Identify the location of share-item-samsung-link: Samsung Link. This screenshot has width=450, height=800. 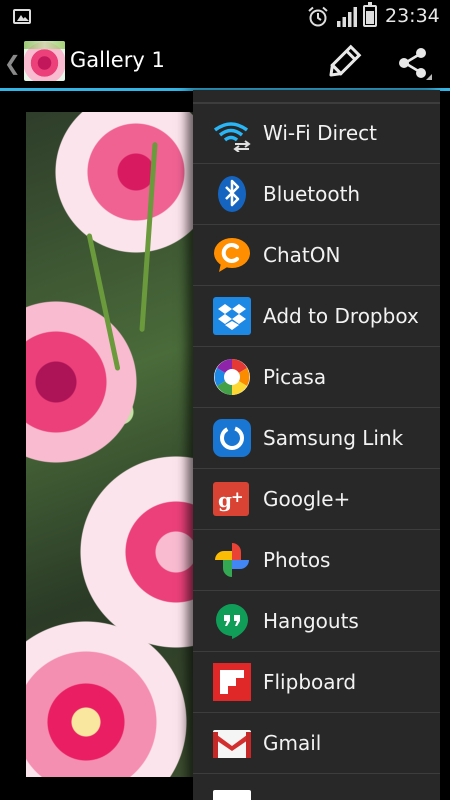
(316, 439).